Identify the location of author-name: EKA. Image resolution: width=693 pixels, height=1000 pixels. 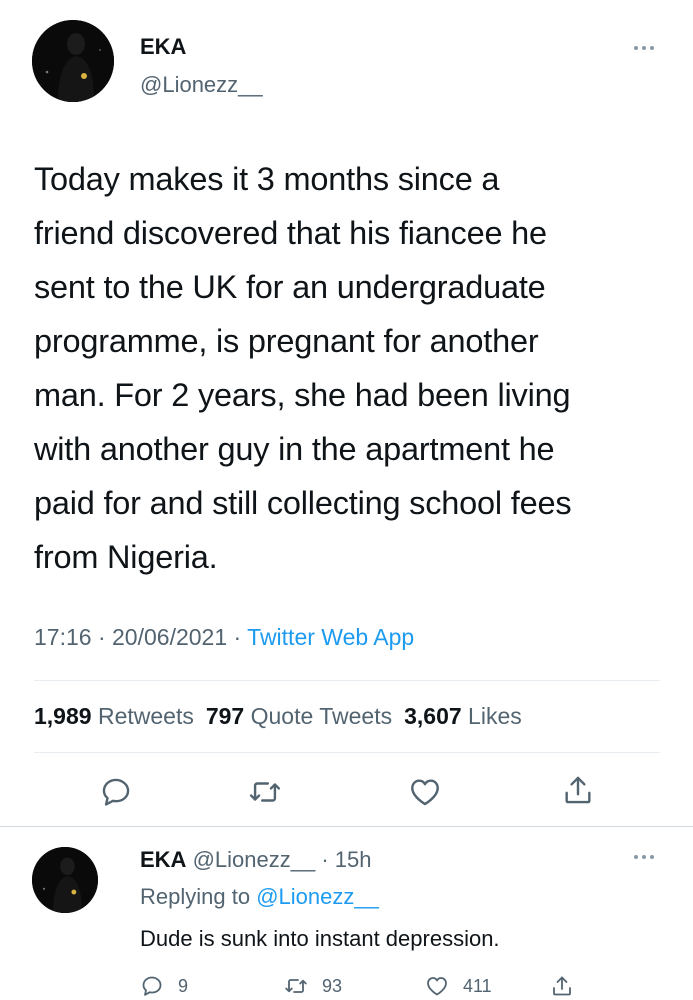
(163, 47).